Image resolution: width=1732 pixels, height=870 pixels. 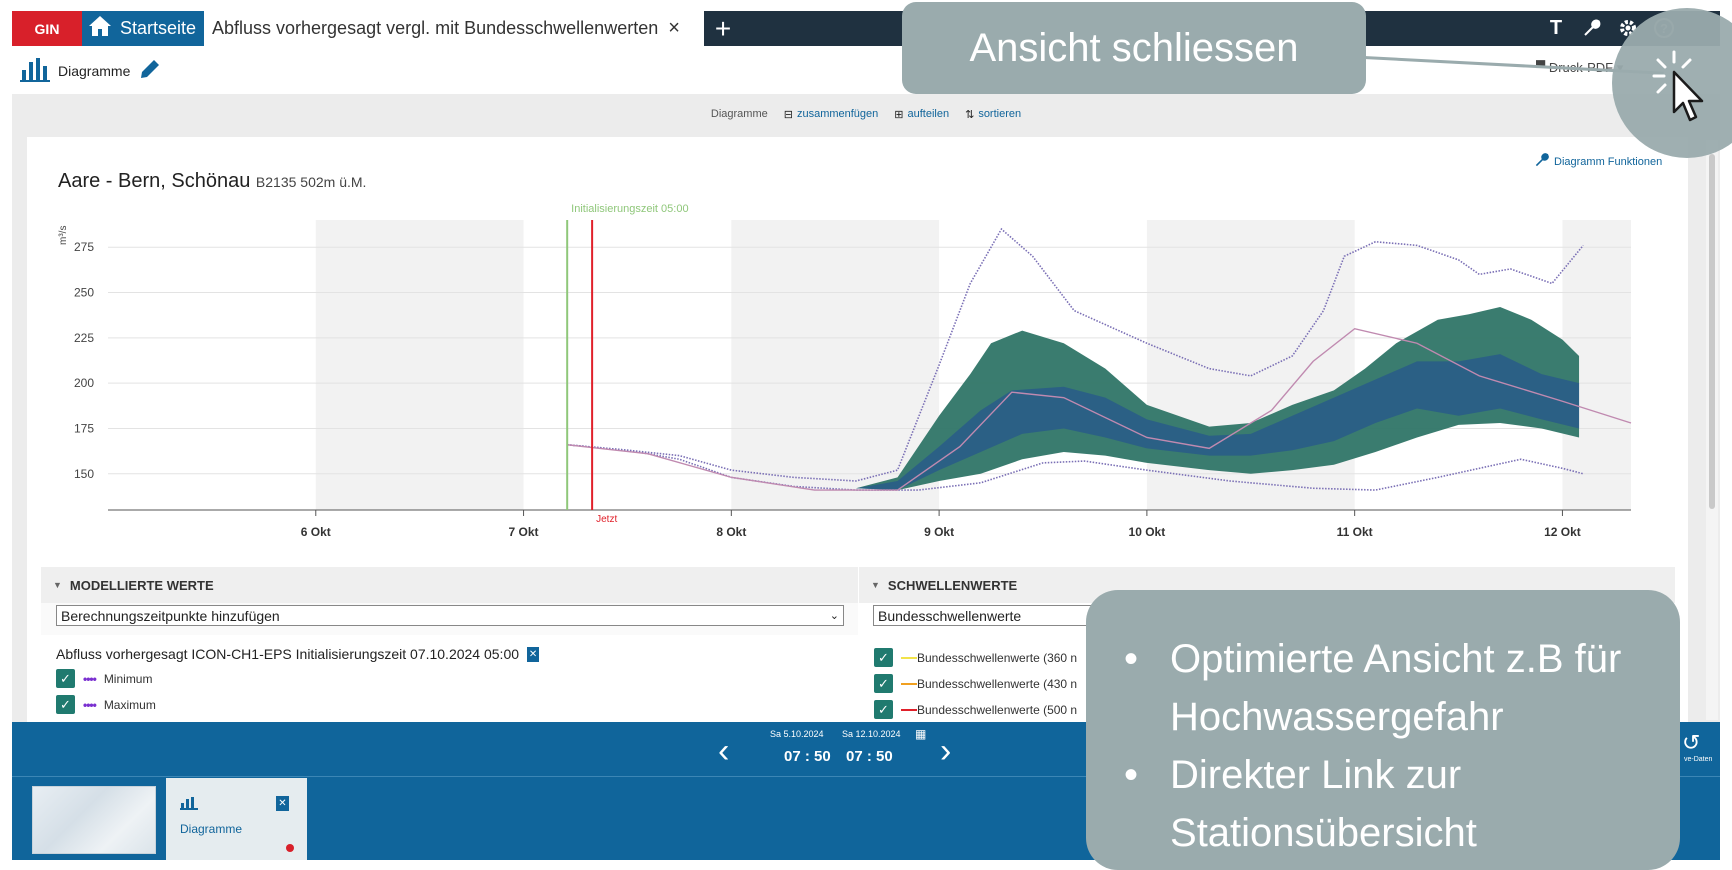 I want to click on date-to: Sa 12.10.2024, so click(x=871, y=734).